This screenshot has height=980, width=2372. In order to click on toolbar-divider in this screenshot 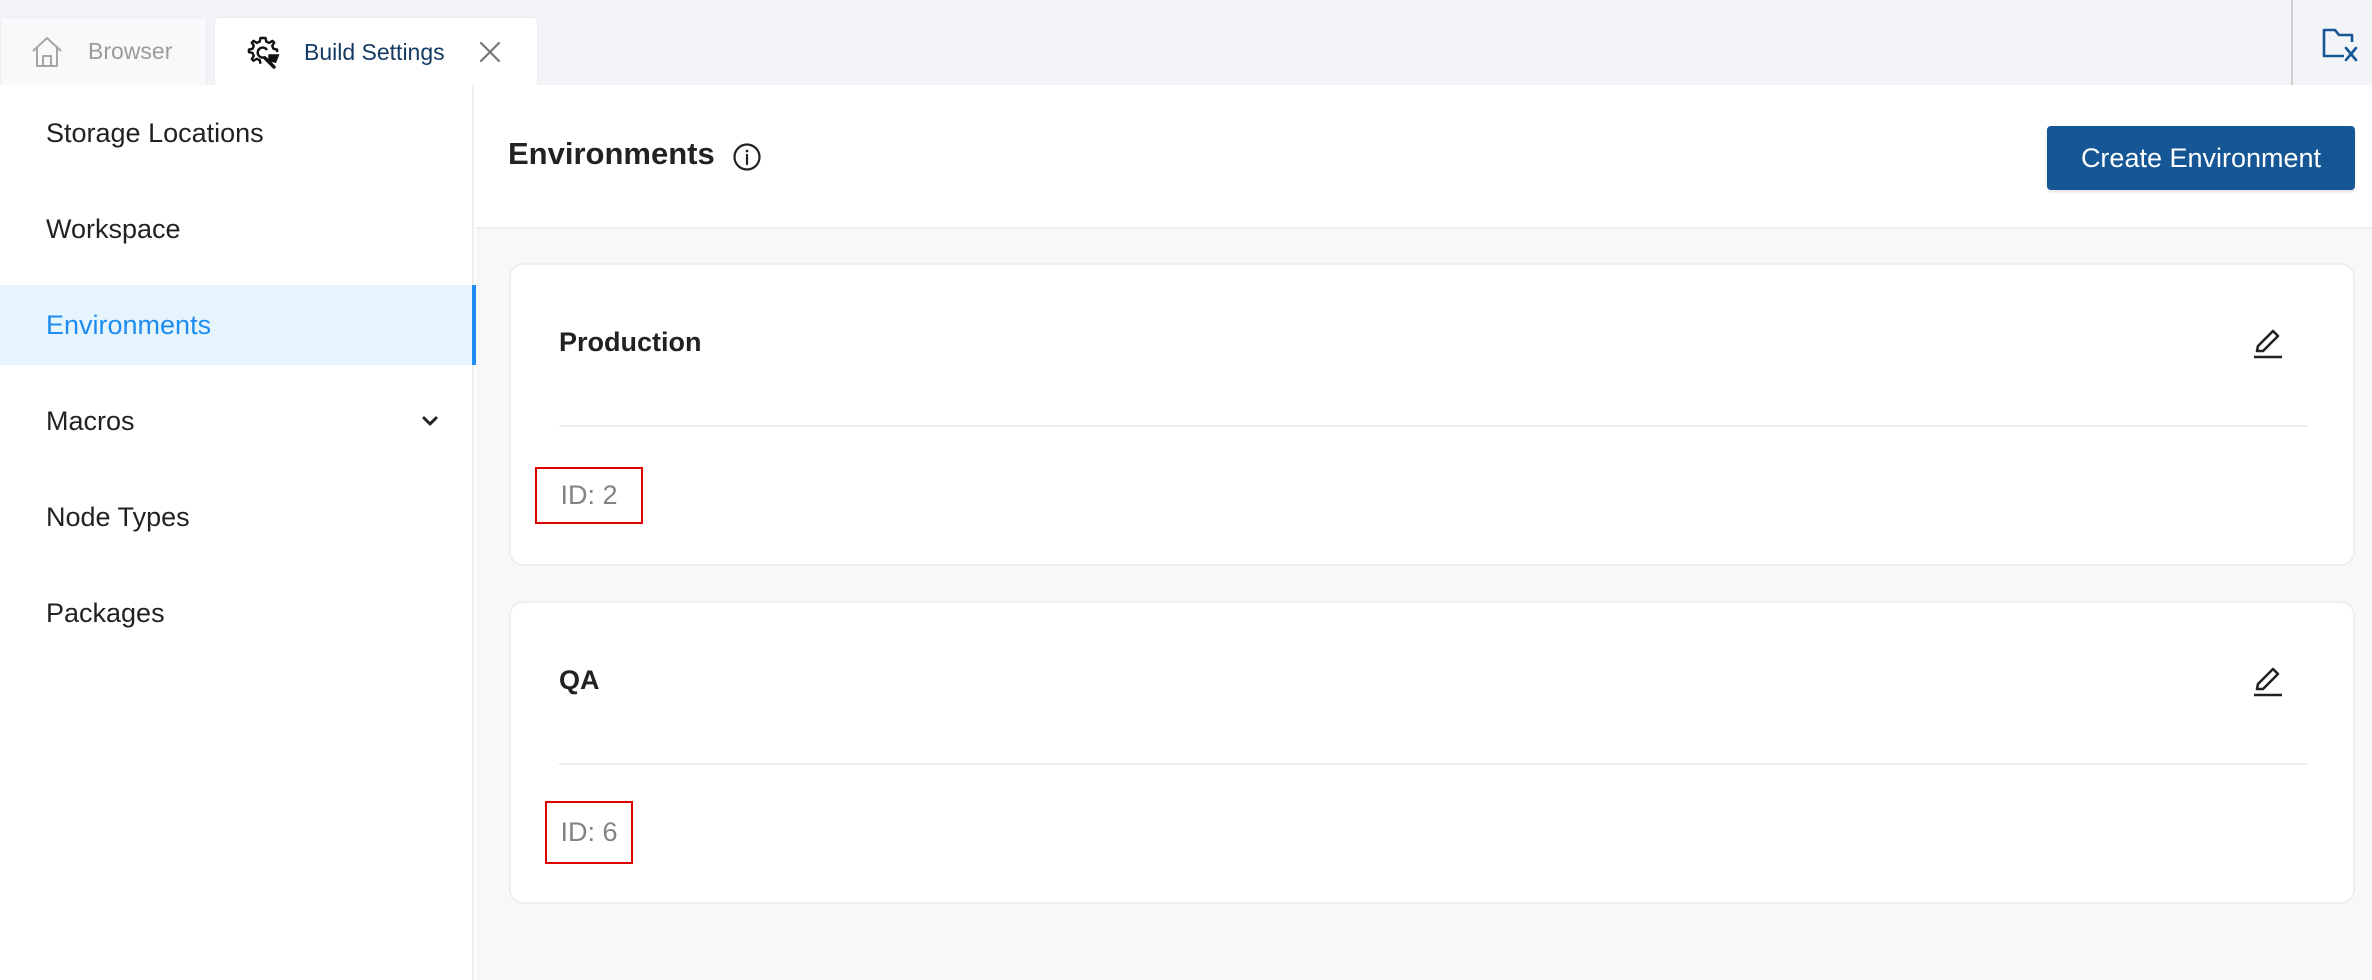, I will do `click(2292, 42)`.